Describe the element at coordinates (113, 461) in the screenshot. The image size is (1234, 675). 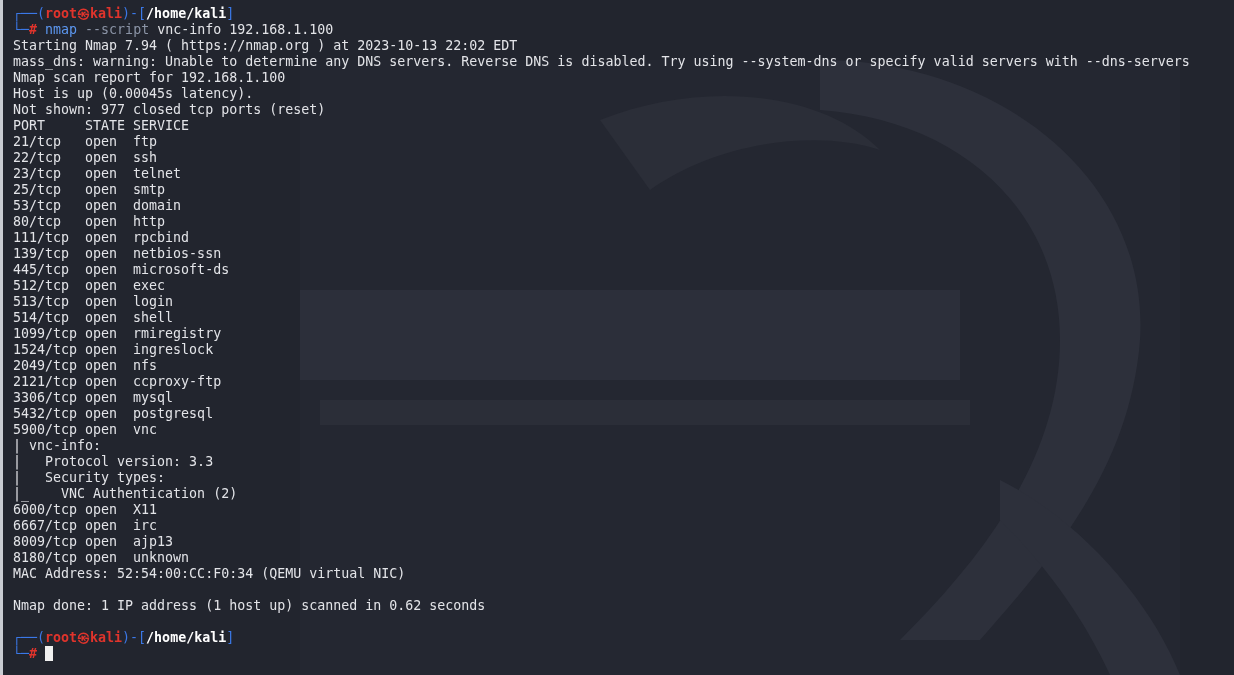
I see `output-line: | Protocol version: 3.3` at that location.